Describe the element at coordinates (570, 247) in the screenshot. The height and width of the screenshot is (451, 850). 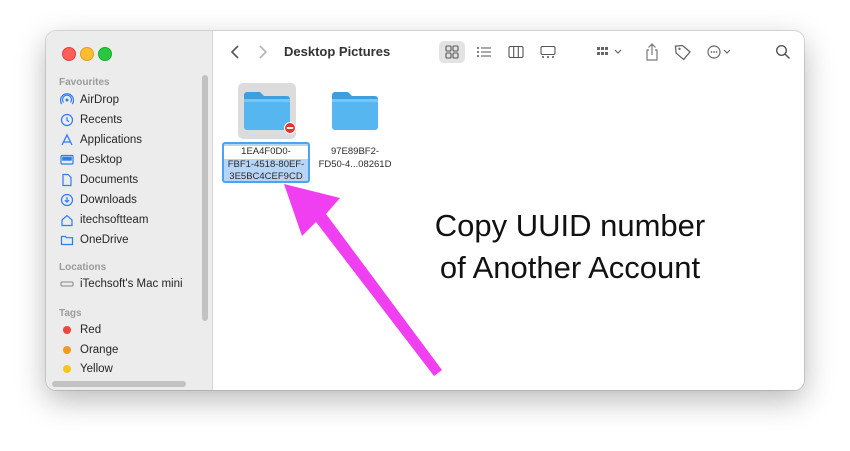
I see `annotation-text: Copy UUID number of Another Account` at that location.